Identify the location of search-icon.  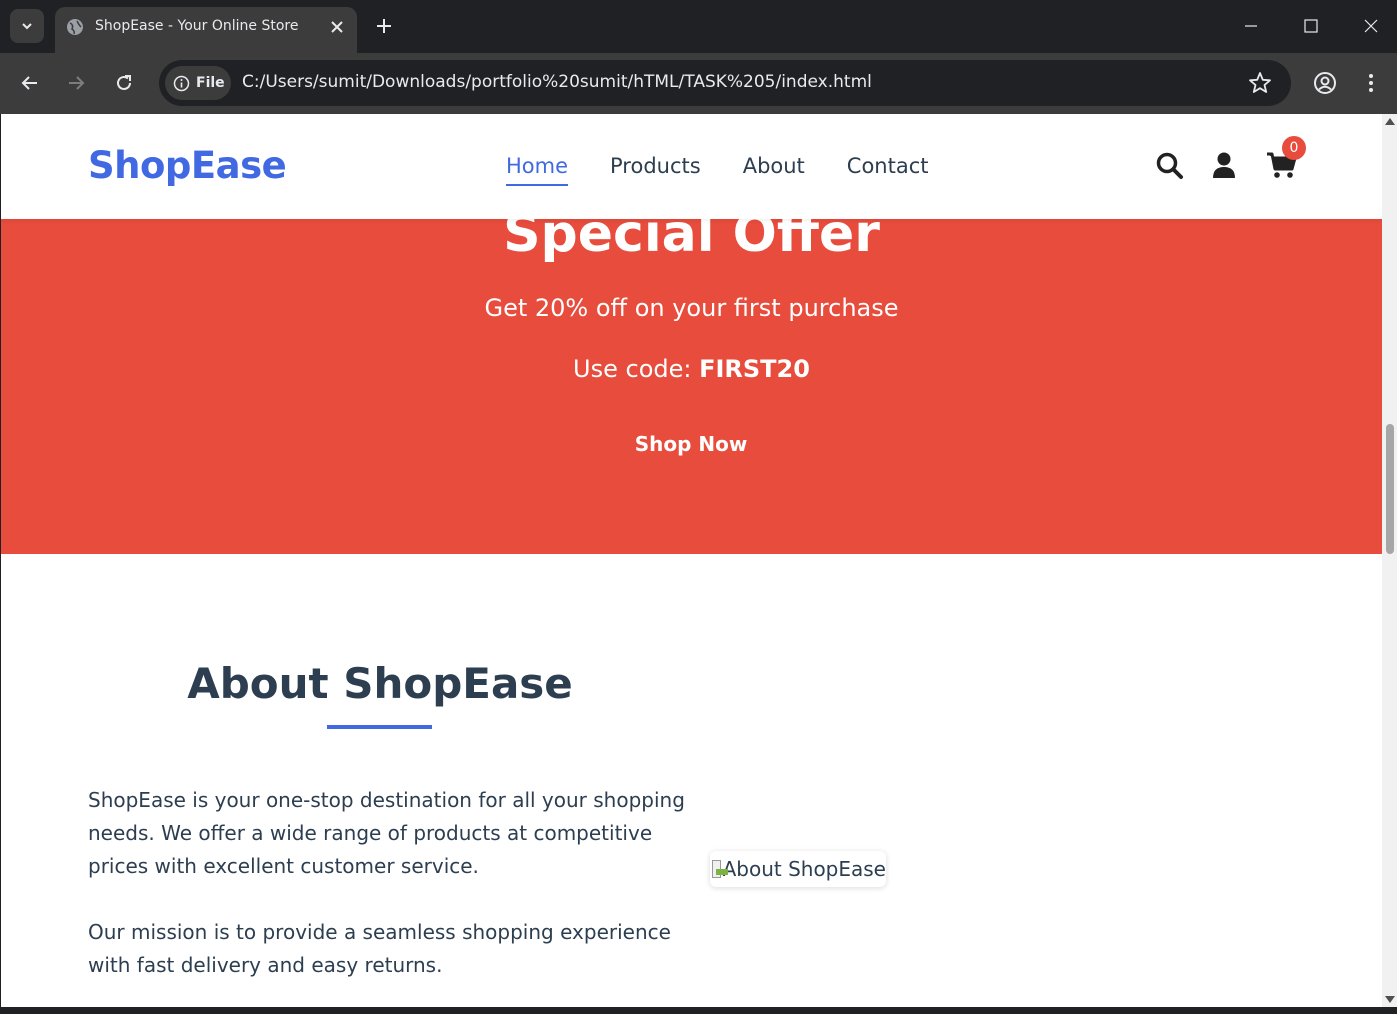
(1169, 165).